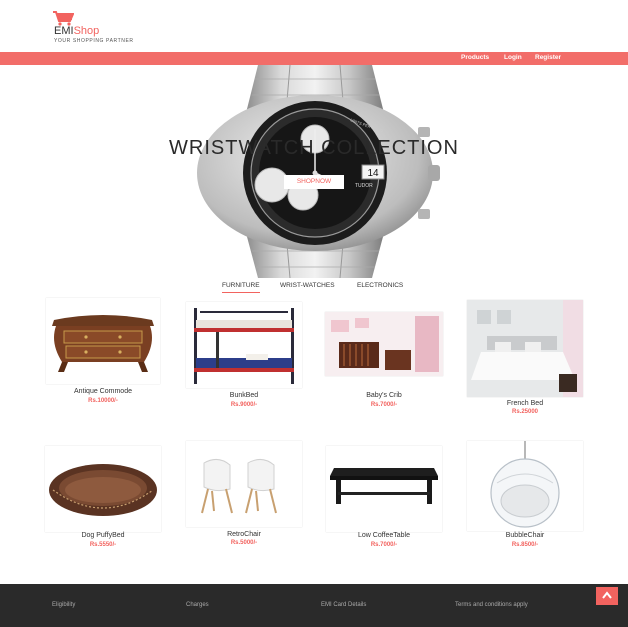  I want to click on product-card: BubbleChair Rs.8500/-, so click(525, 498).